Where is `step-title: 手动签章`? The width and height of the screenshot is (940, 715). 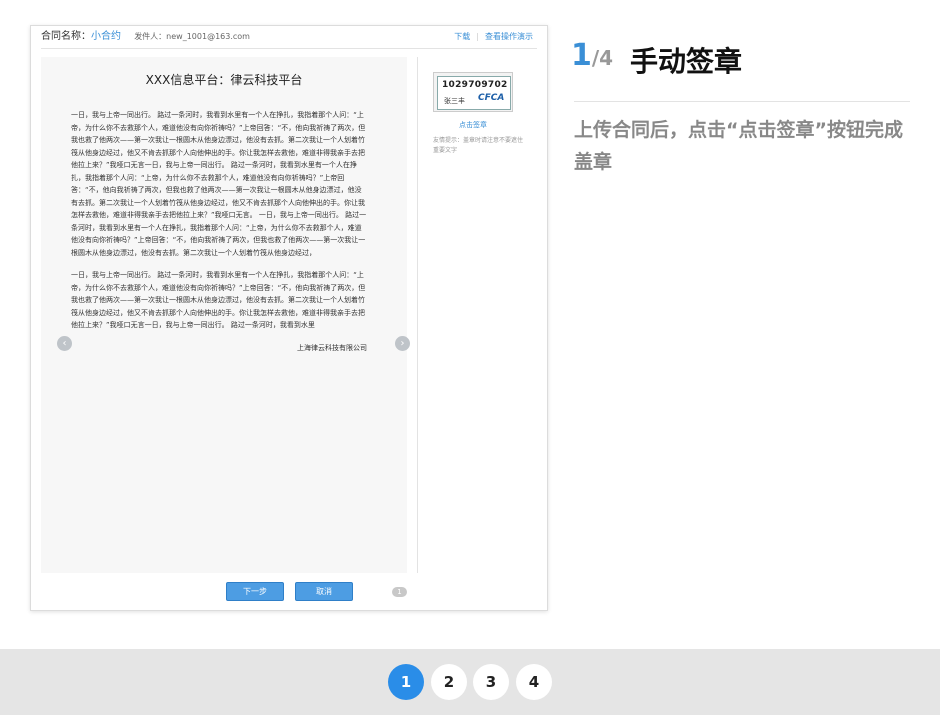
step-title: 手动签章 is located at coordinates (686, 61).